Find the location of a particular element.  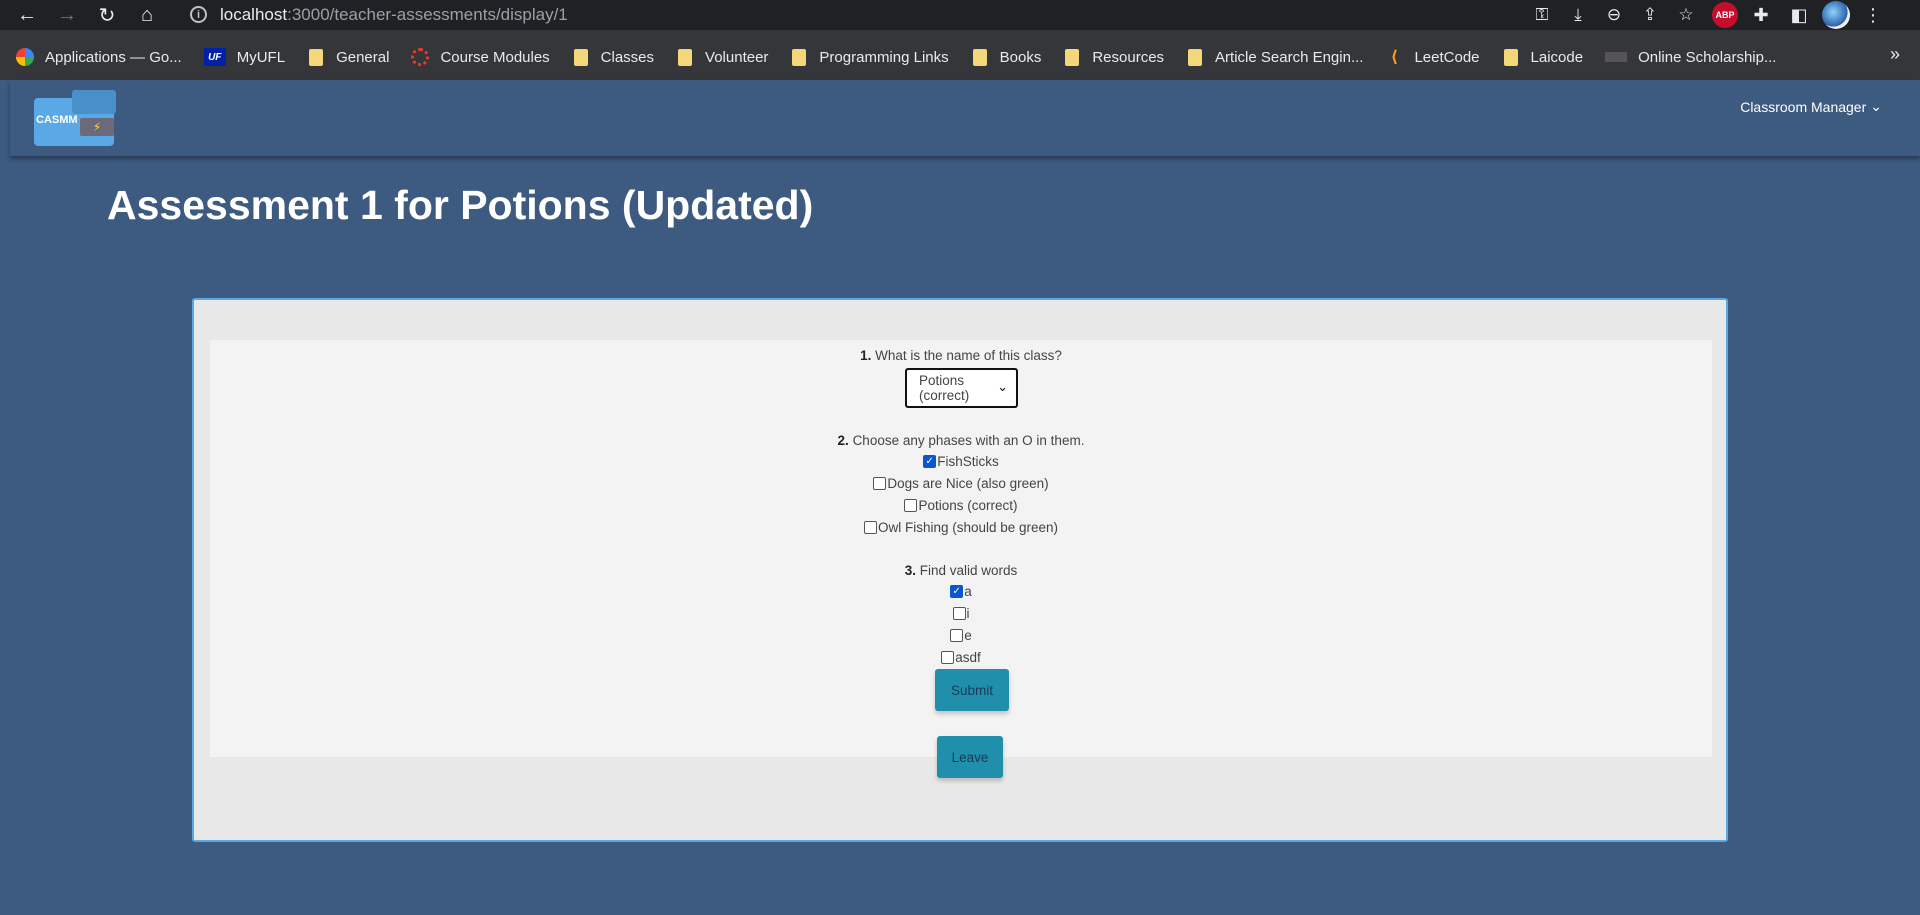

side-panel-icon: ◧ is located at coordinates (1799, 15).